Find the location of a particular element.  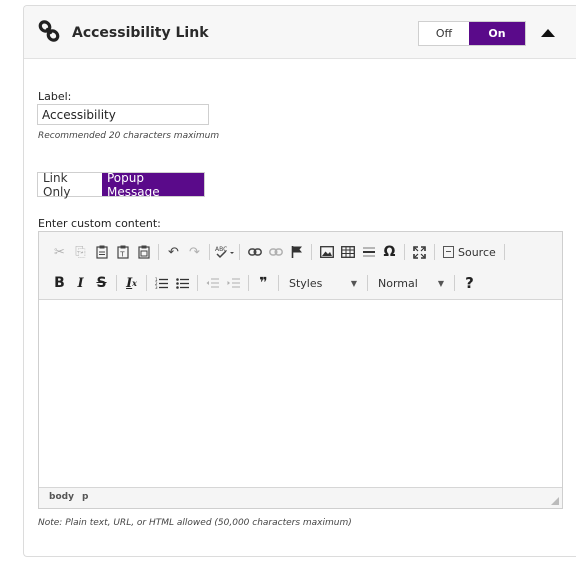

anchor-flag-icon is located at coordinates (296, 252).